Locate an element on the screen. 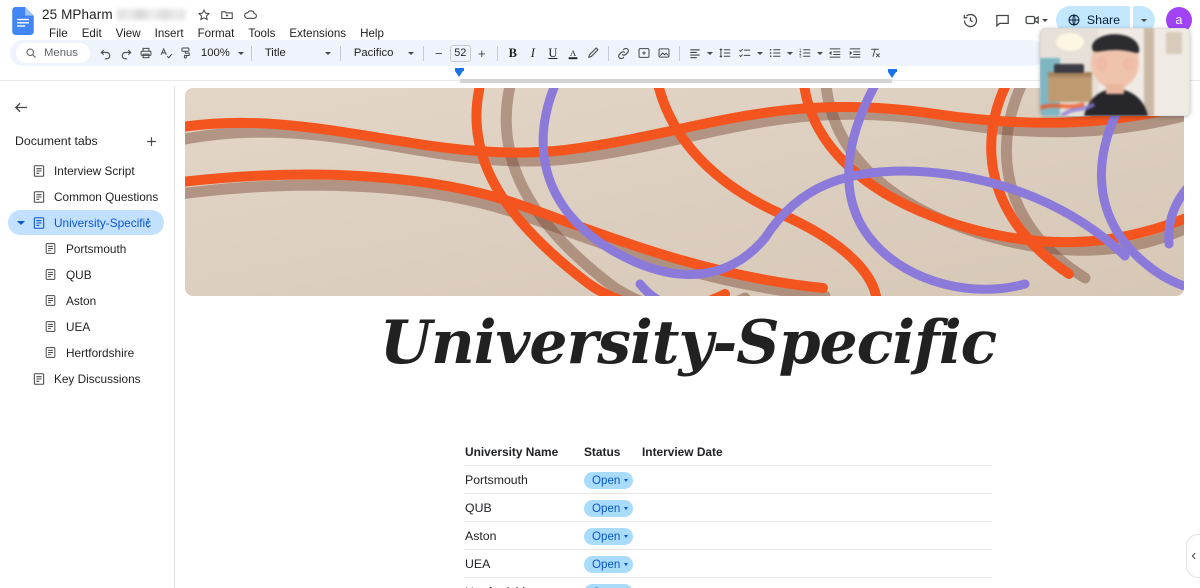 Image resolution: width=1200 pixels, height=588 pixels. add-comment-button is located at coordinates (644, 53).